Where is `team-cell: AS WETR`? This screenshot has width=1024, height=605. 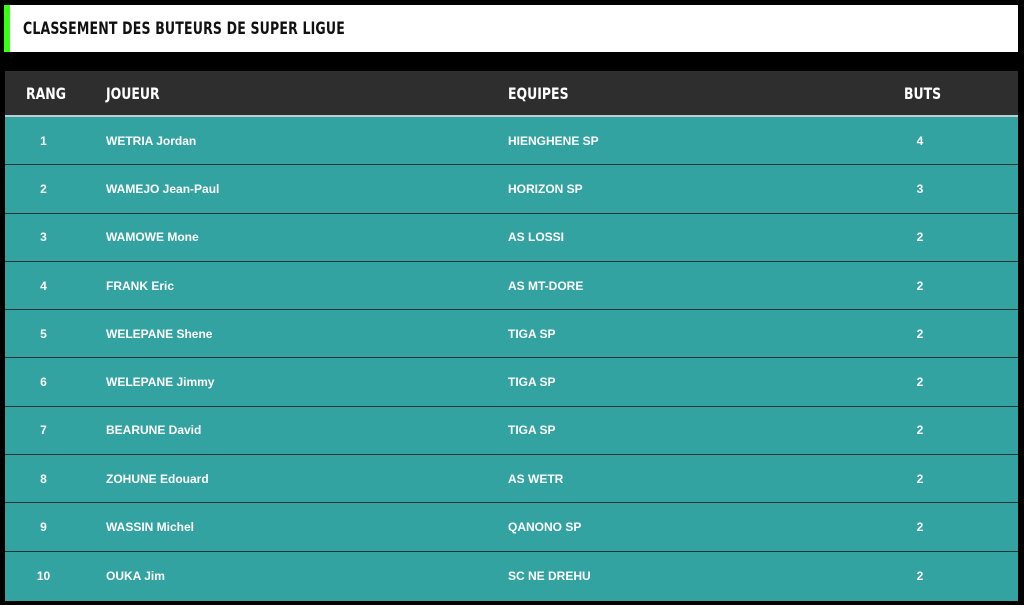 team-cell: AS WETR is located at coordinates (536, 478).